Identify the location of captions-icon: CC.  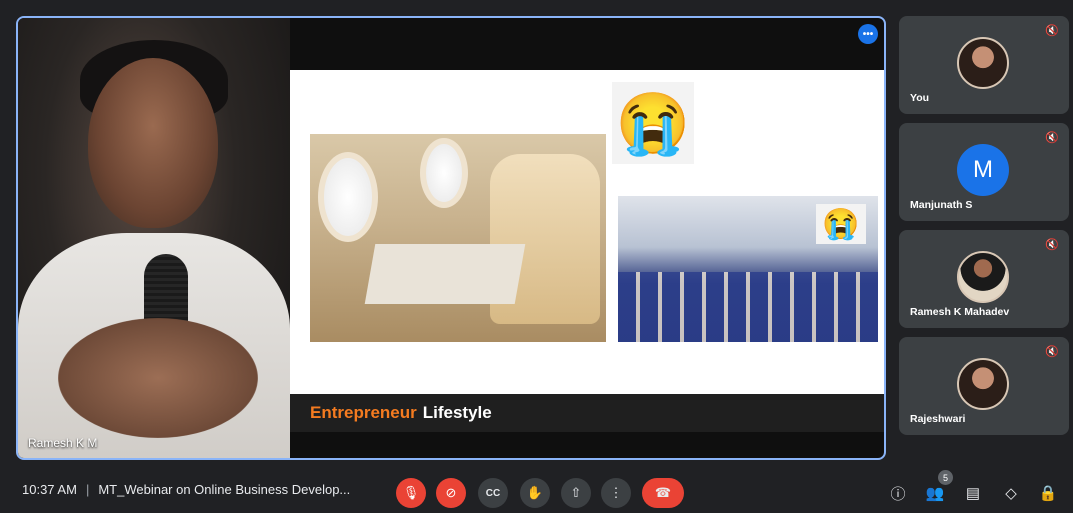
(493, 493).